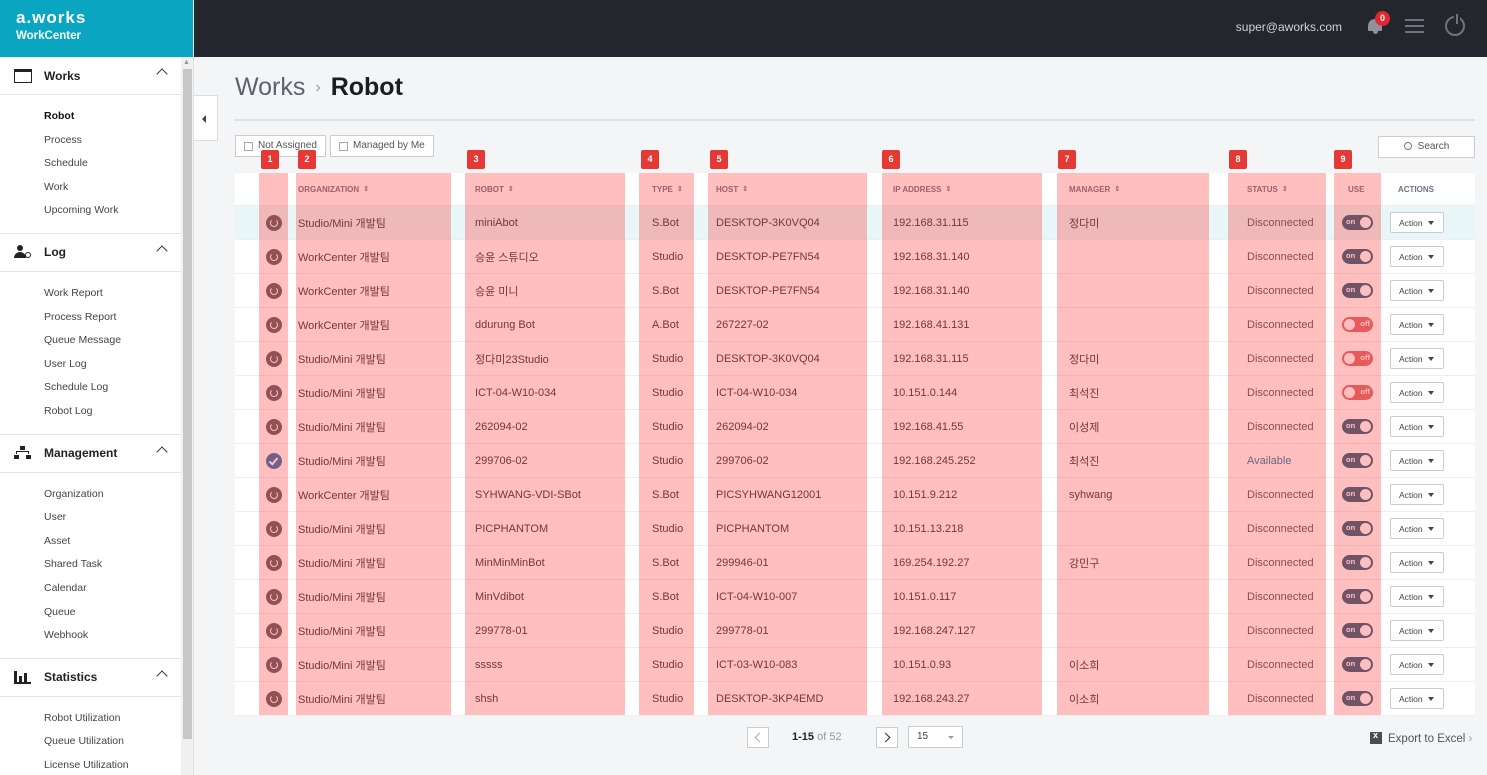 The width and height of the screenshot is (1487, 775). What do you see at coordinates (113, 388) in the screenshot?
I see `sidebar-item-schedule-log: Schedule Log` at bounding box center [113, 388].